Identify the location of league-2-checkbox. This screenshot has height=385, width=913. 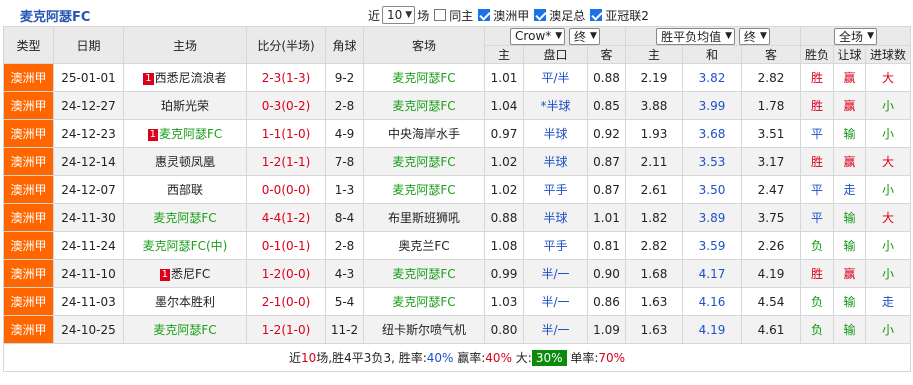
(540, 15).